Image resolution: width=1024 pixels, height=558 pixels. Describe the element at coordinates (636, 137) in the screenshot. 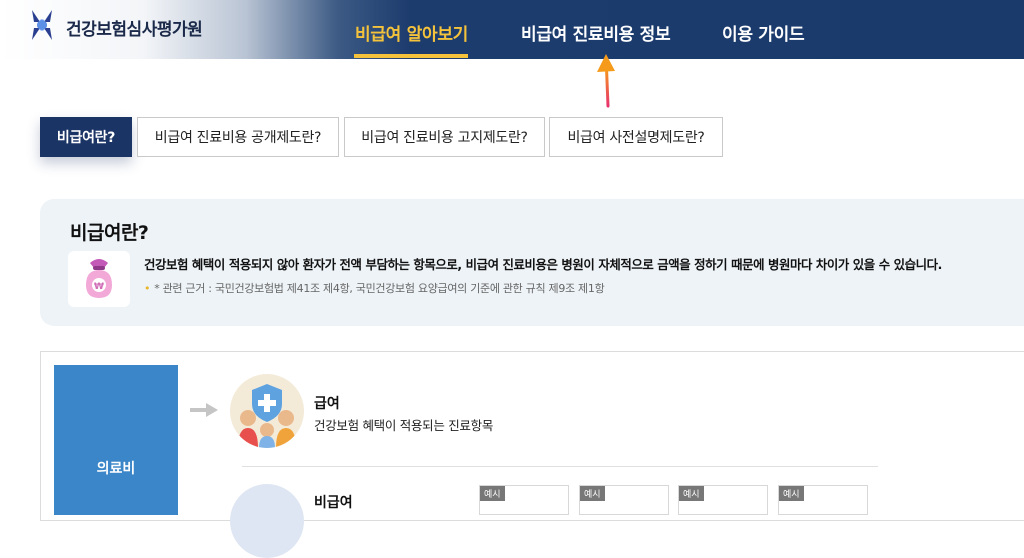

I see `tab-prior-explanation: 비급여 사전설명제도란?` at that location.